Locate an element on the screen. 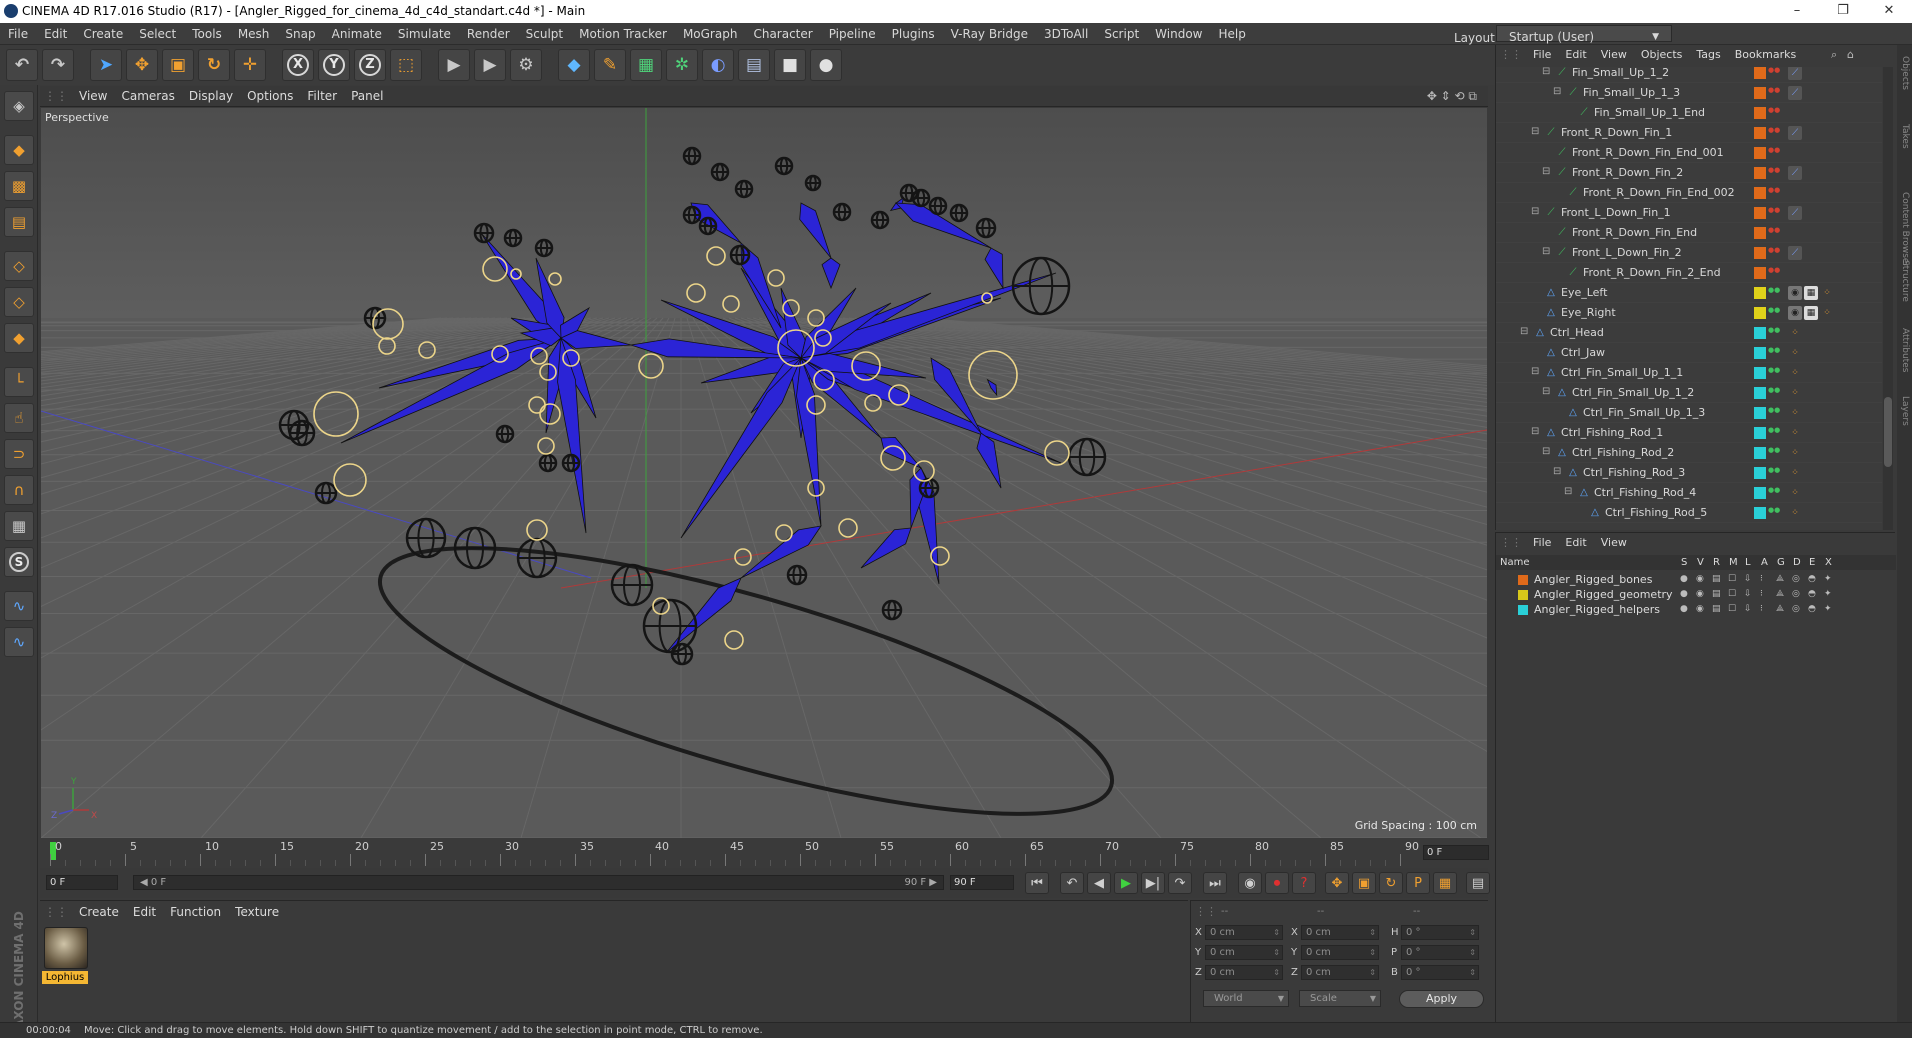 This screenshot has height=1038, width=1912. coord-field-b: 0 ° ⇕ is located at coordinates (1440, 972).